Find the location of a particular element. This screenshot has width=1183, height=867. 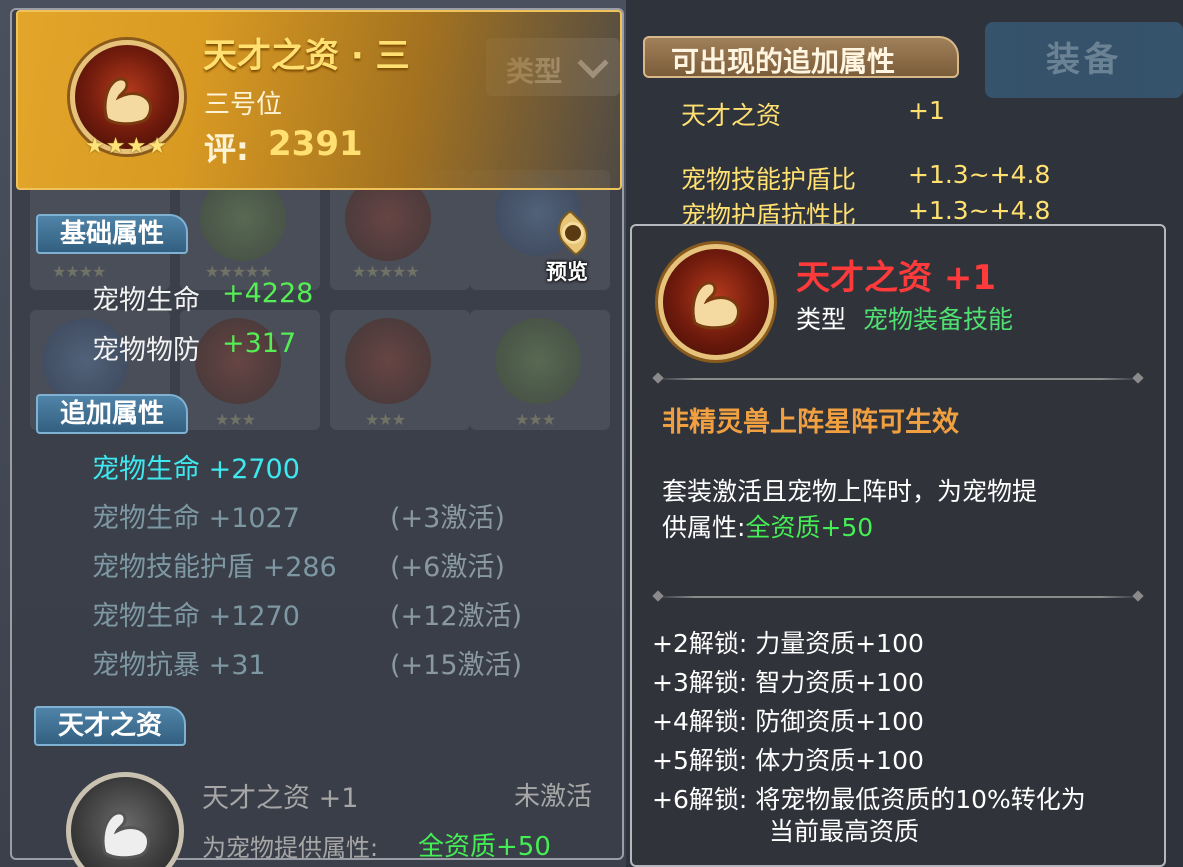

tooltip-title: 天才之资 +1 is located at coordinates (896, 278).